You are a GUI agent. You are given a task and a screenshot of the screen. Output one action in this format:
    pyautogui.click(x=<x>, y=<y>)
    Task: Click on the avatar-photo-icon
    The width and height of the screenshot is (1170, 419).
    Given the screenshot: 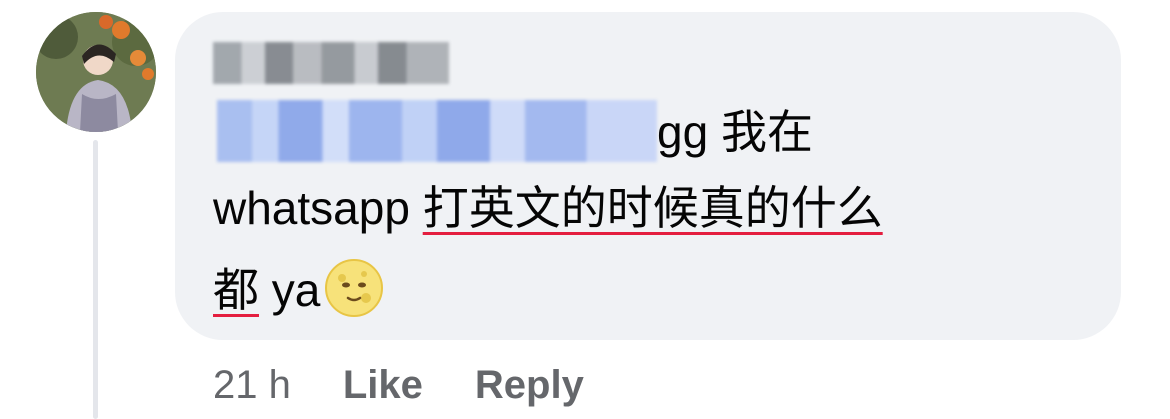 What is the action you would take?
    pyautogui.click(x=96, y=72)
    